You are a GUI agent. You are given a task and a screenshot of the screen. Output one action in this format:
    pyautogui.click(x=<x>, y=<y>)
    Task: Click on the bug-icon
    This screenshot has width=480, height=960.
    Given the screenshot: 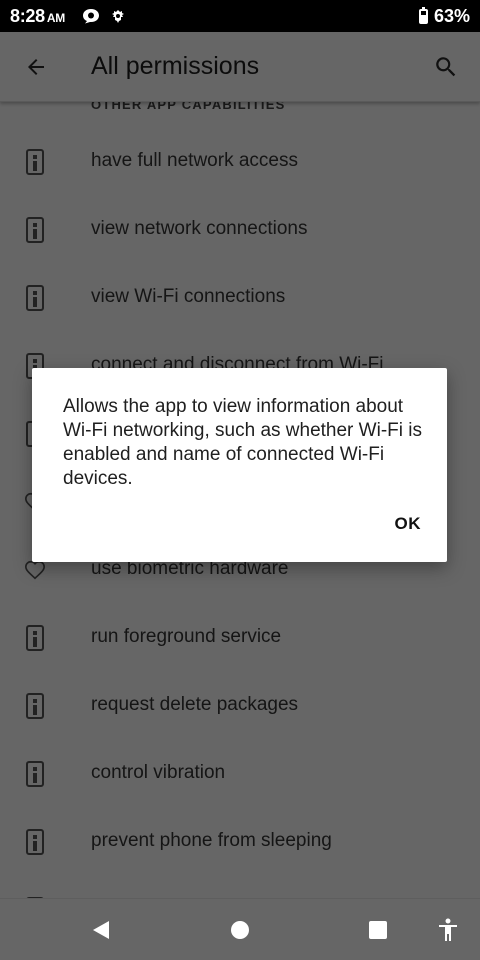 What is the action you would take?
    pyautogui.click(x=118, y=18)
    